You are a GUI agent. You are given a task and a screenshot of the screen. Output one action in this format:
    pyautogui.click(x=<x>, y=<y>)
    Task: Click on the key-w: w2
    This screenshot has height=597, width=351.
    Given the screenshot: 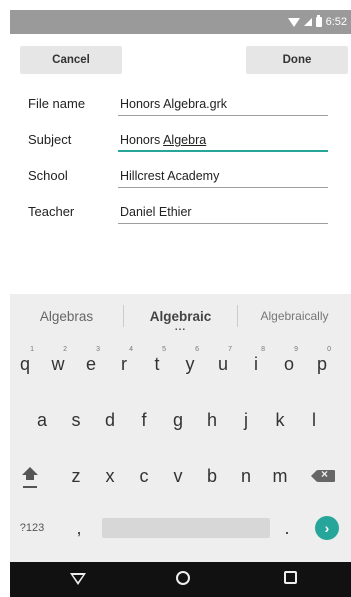 What is the action you would take?
    pyautogui.click(x=58, y=364)
    